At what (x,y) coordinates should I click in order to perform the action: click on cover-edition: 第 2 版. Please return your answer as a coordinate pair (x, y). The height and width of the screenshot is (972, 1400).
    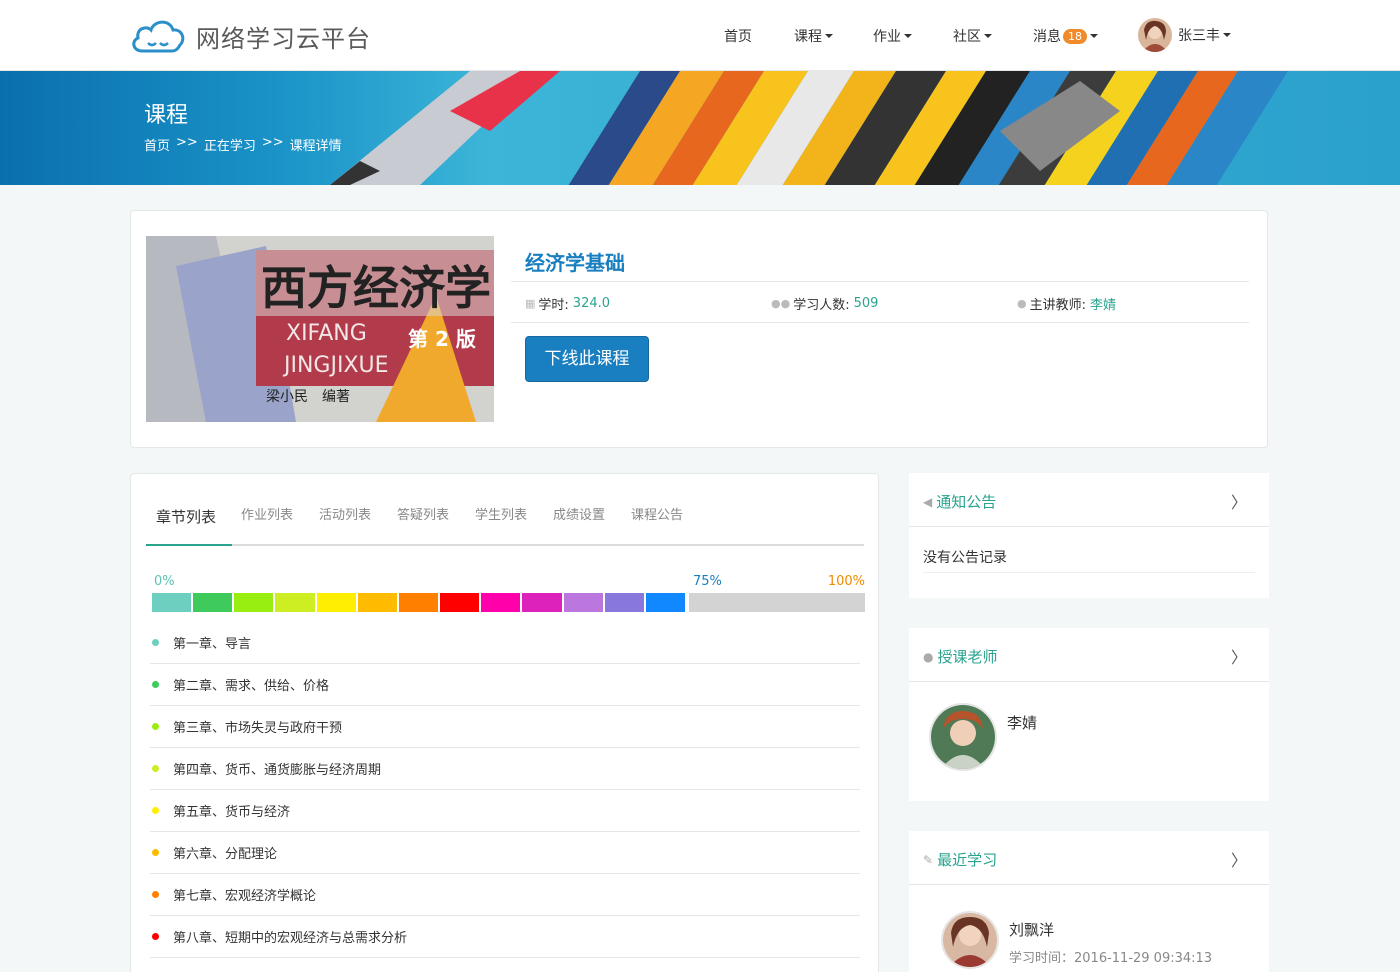
    Looking at the image, I should click on (442, 339).